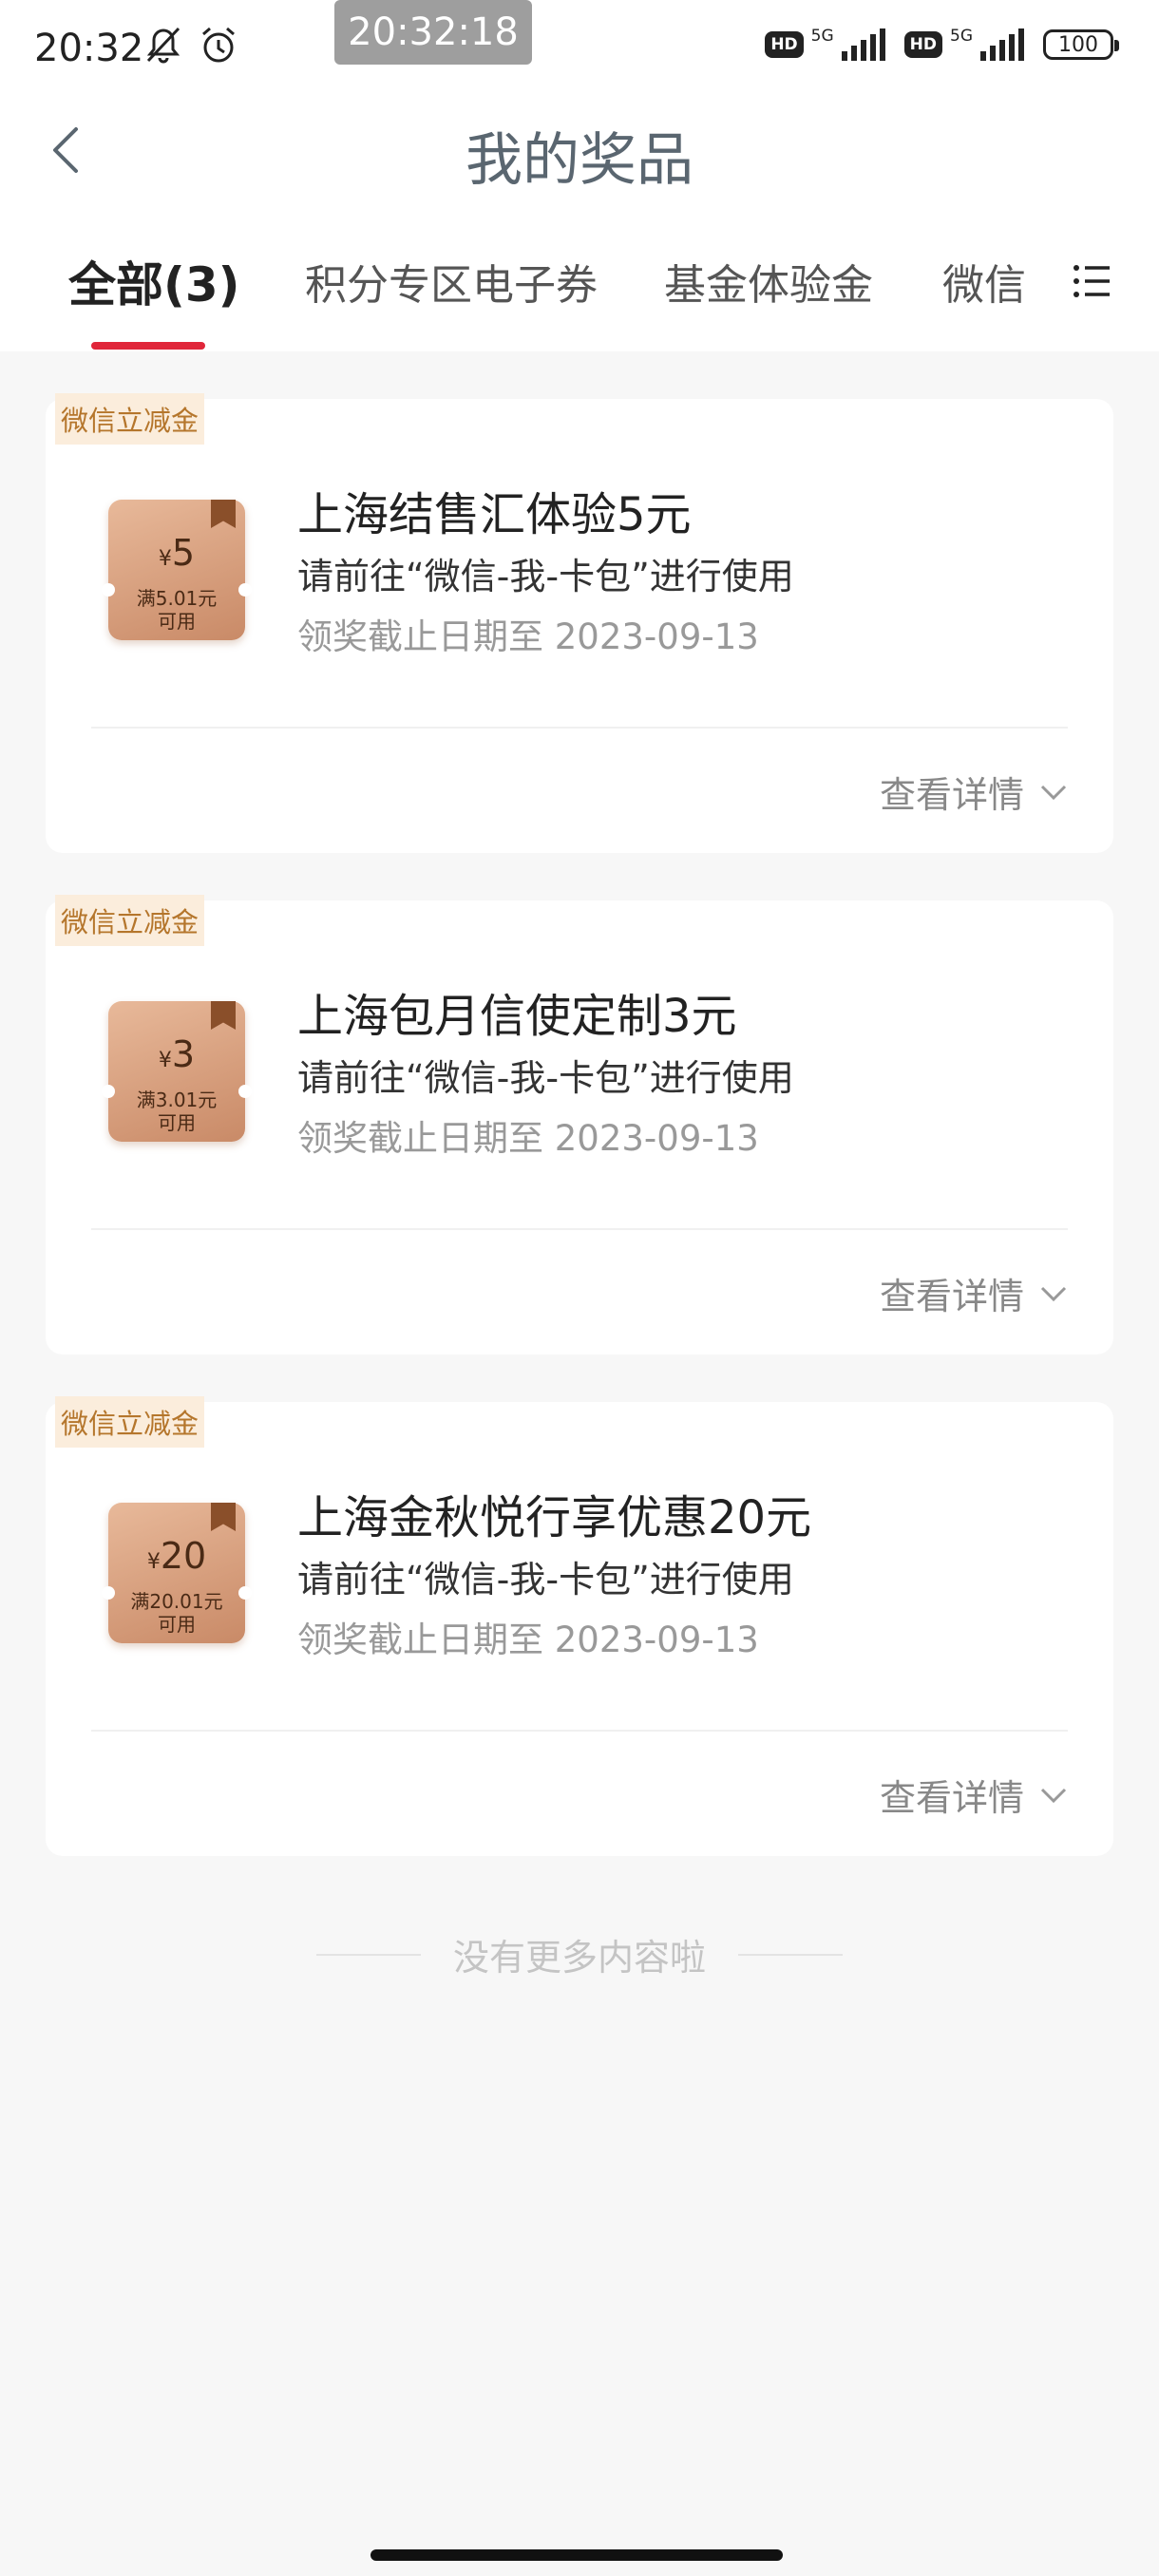 The width and height of the screenshot is (1159, 2576). I want to click on battery-icon: 100, so click(1081, 44).